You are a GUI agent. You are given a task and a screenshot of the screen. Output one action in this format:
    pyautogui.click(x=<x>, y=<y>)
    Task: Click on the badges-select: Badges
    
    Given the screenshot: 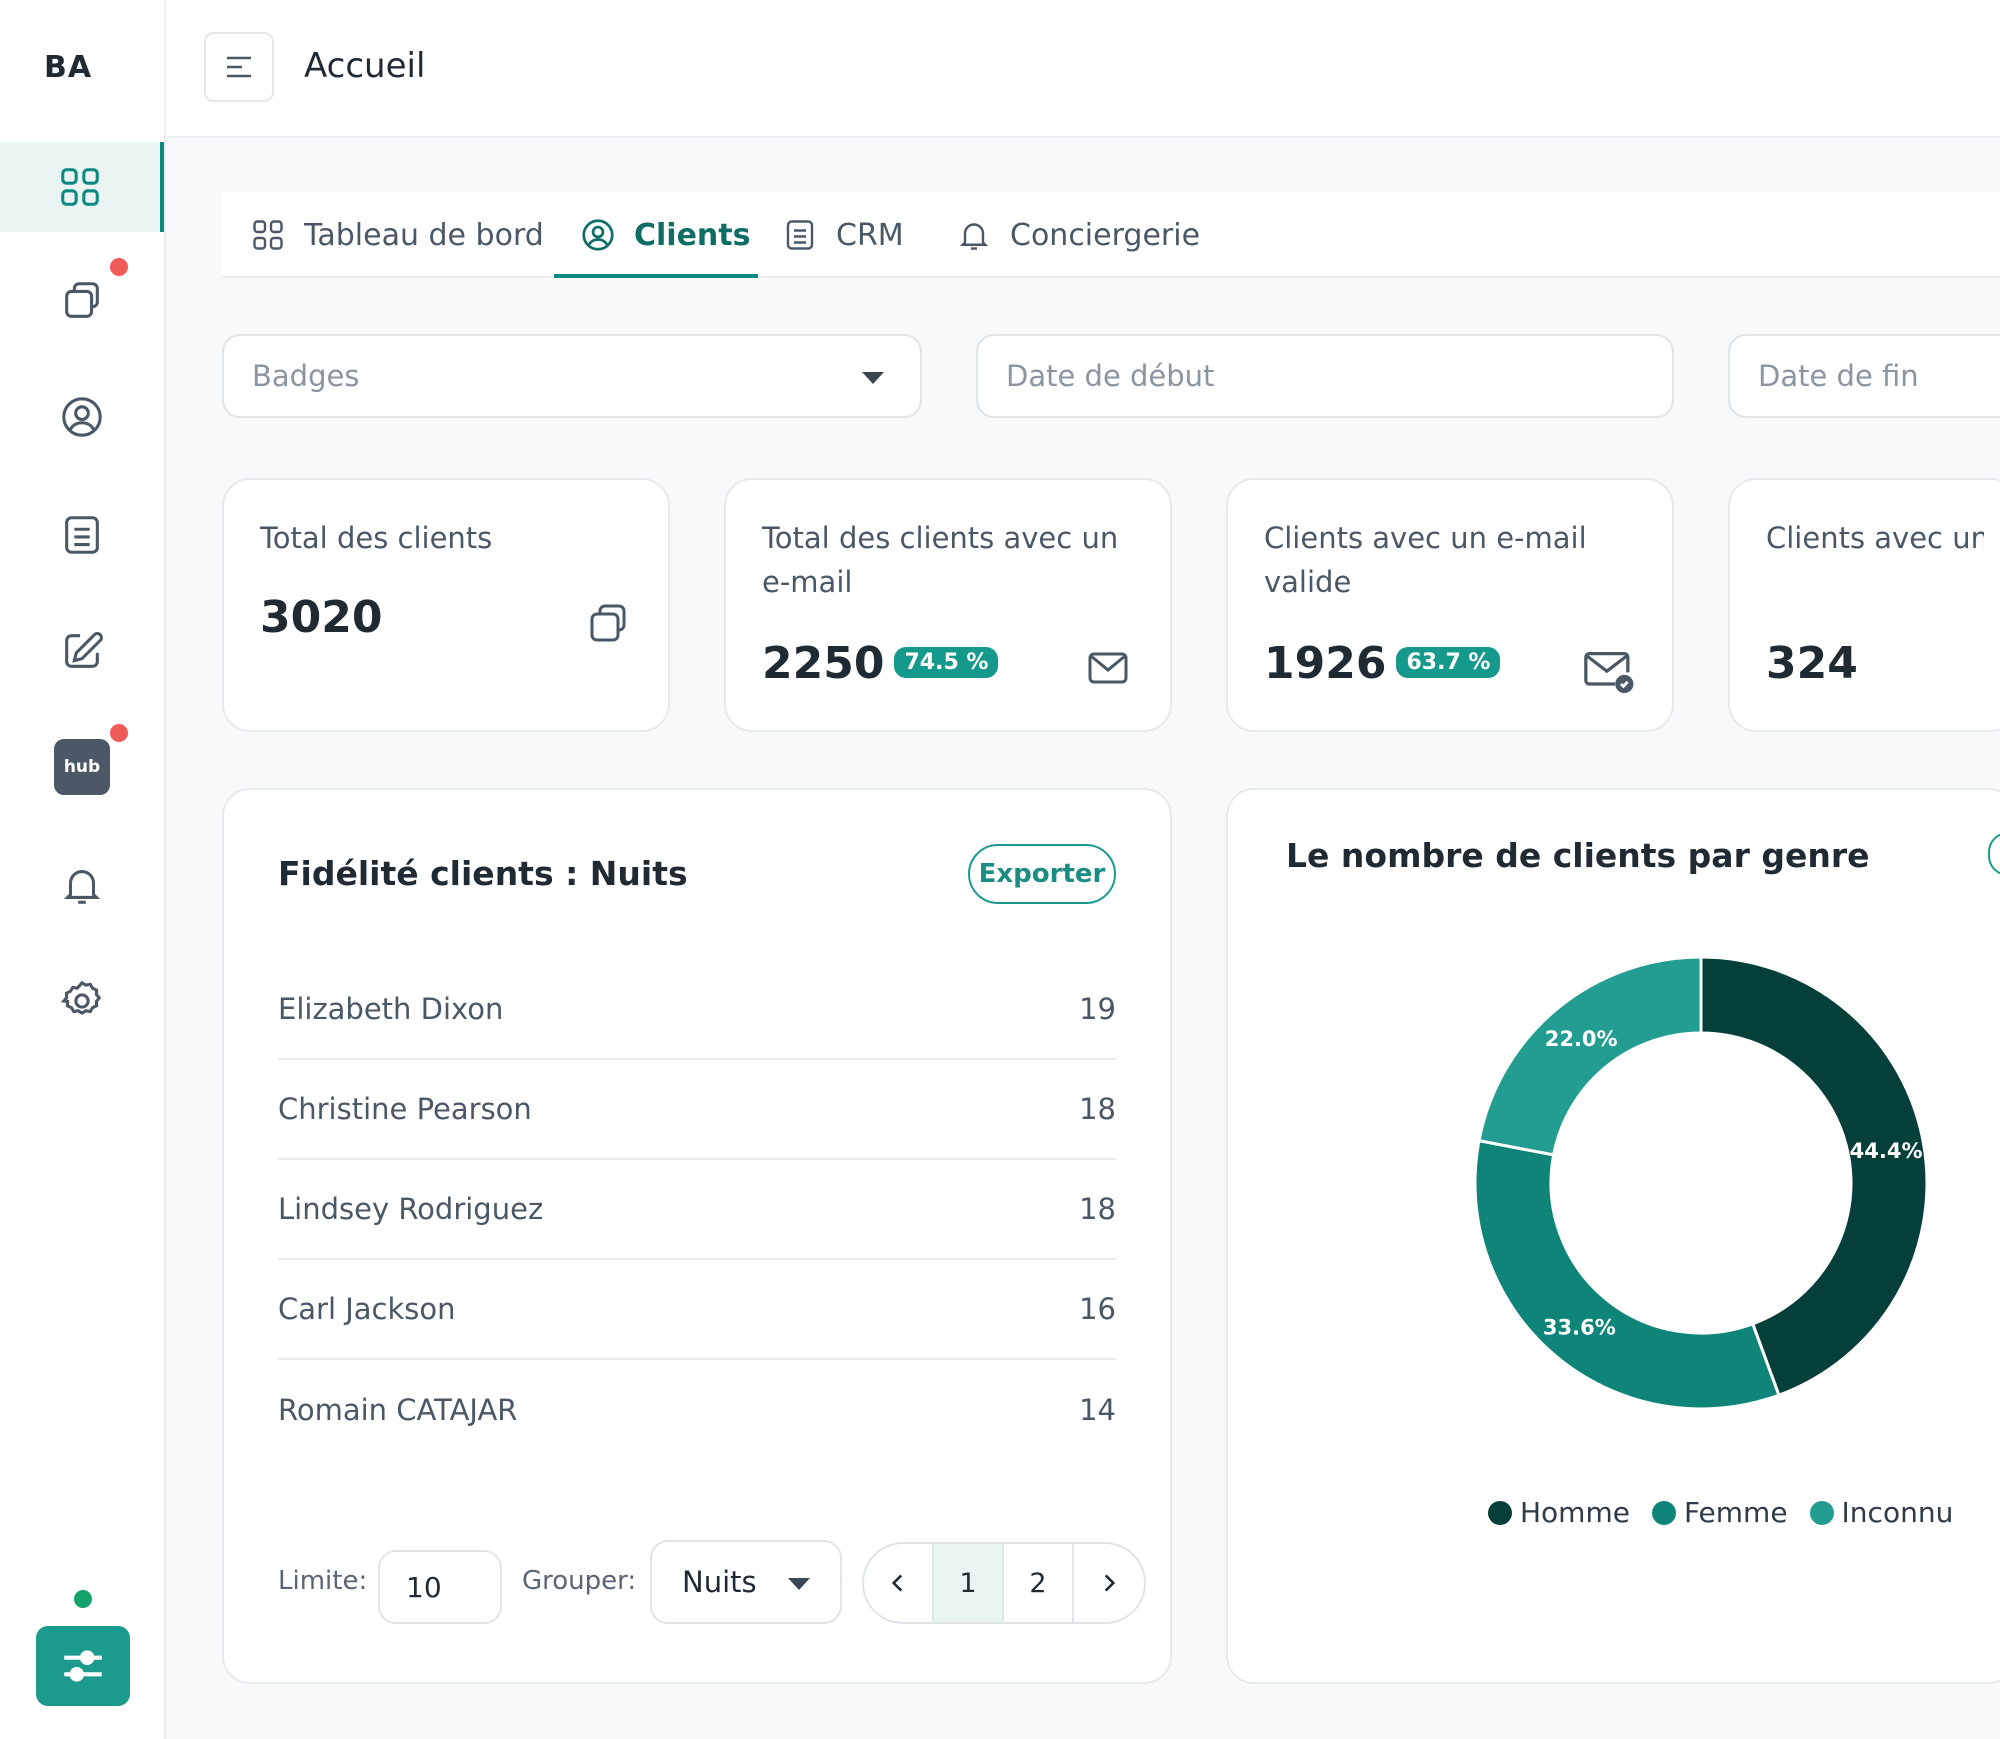 What is the action you would take?
    pyautogui.click(x=572, y=376)
    